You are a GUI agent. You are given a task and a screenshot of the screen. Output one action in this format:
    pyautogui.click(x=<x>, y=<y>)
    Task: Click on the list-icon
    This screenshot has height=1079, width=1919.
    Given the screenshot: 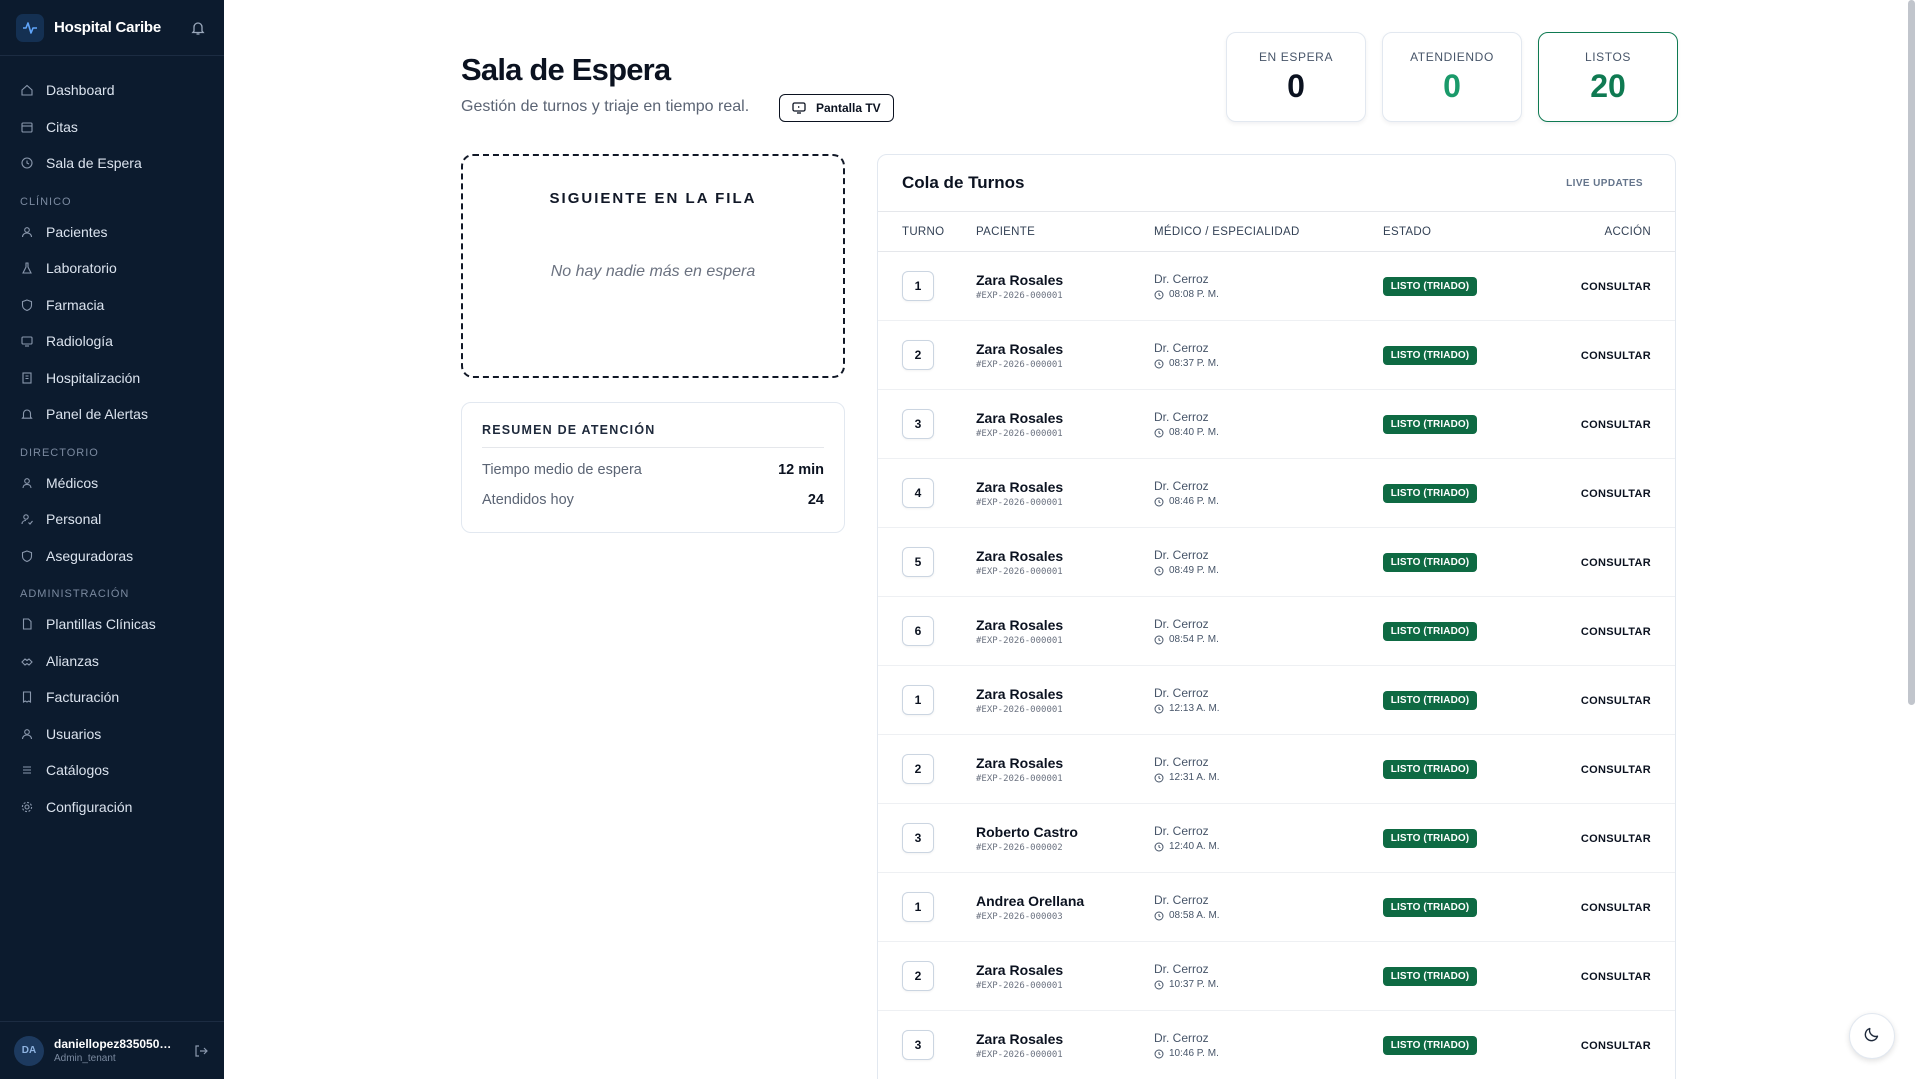 What is the action you would take?
    pyautogui.click(x=27, y=770)
    